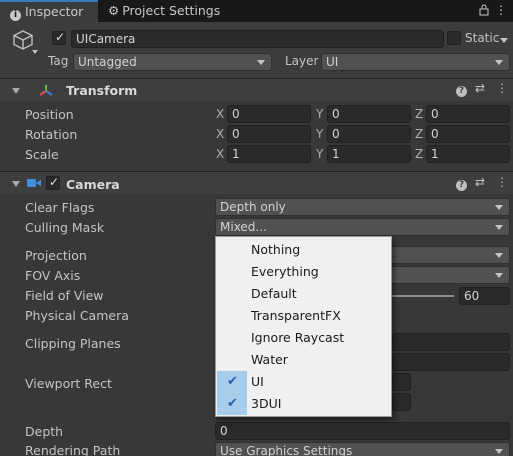  Describe the element at coordinates (468, 134) in the screenshot. I see `rotation-z-field: 0` at that location.